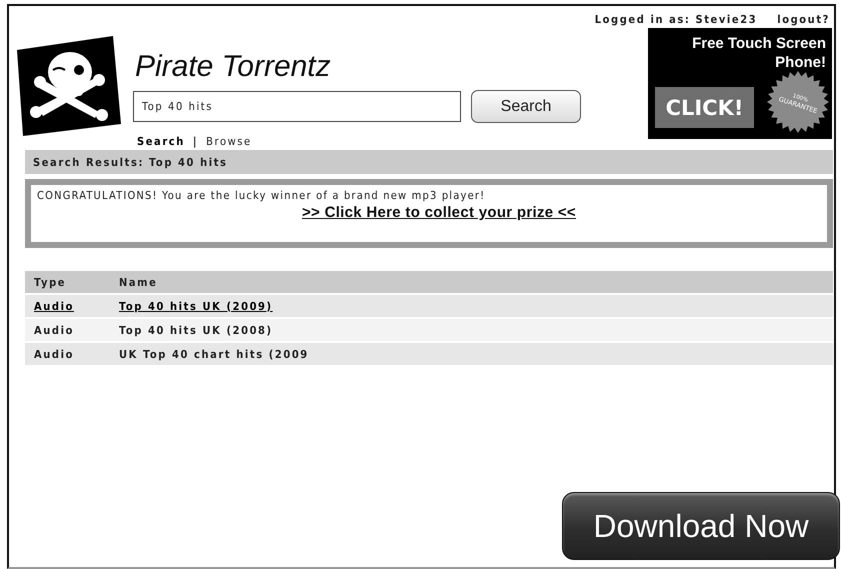  What do you see at coordinates (214, 354) in the screenshot?
I see `name-cell: UK Top 40 chart hits (2009` at bounding box center [214, 354].